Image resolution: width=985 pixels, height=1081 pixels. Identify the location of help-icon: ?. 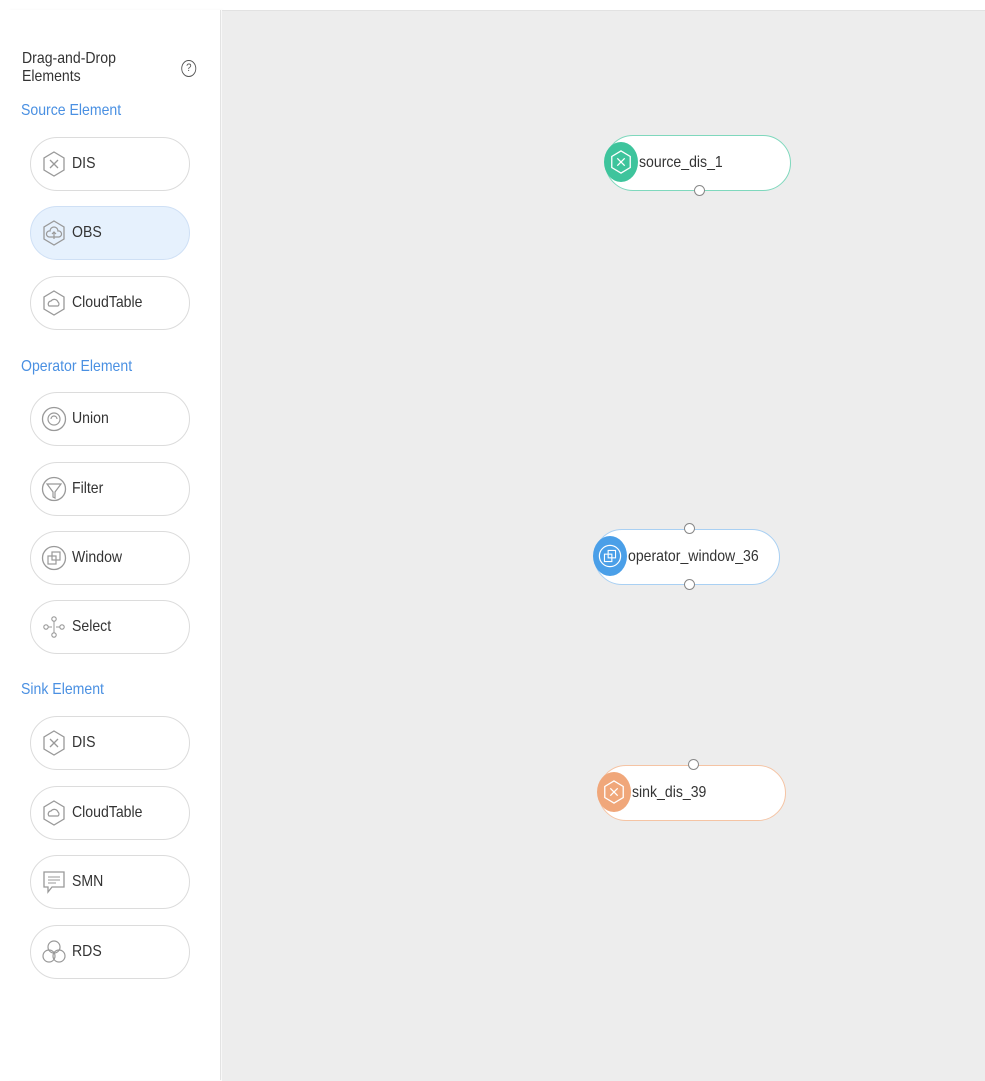
(189, 68).